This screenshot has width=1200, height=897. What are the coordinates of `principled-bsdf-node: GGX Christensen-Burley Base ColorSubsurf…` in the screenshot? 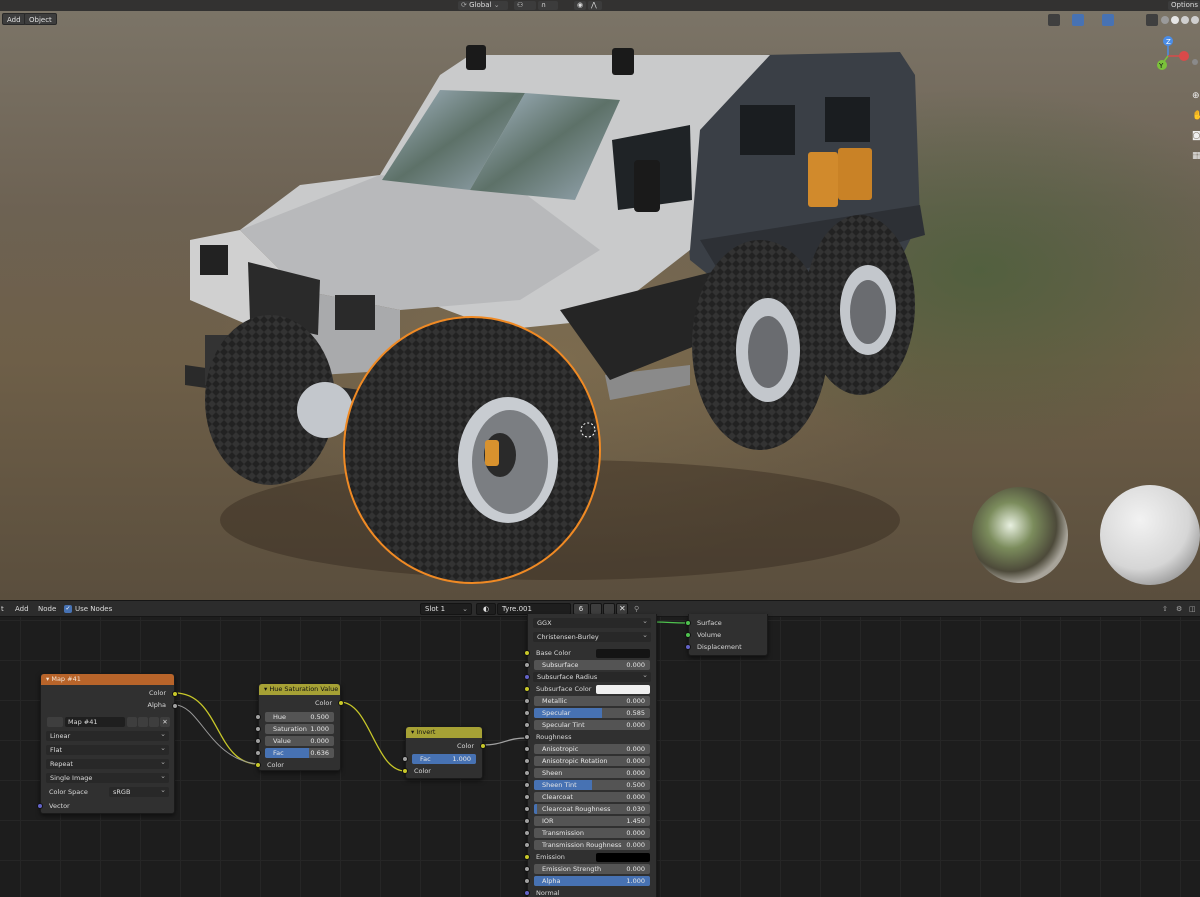 It's located at (590, 755).